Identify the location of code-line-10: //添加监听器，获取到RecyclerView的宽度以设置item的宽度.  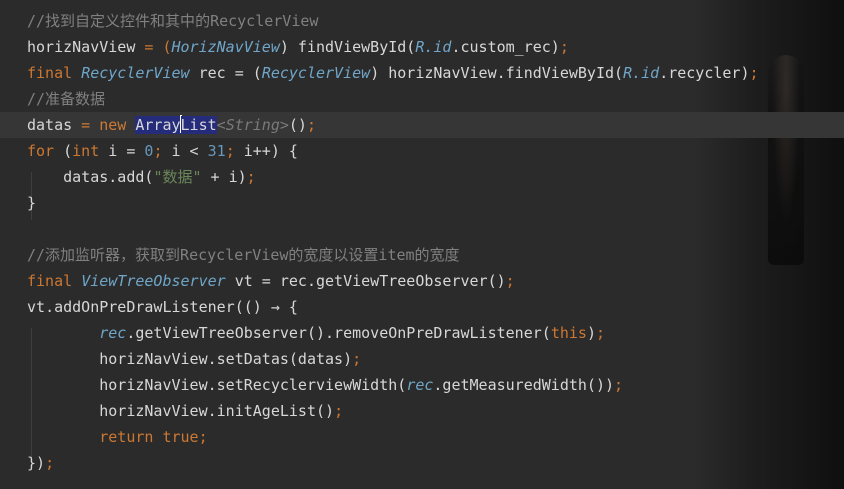
(422, 255).